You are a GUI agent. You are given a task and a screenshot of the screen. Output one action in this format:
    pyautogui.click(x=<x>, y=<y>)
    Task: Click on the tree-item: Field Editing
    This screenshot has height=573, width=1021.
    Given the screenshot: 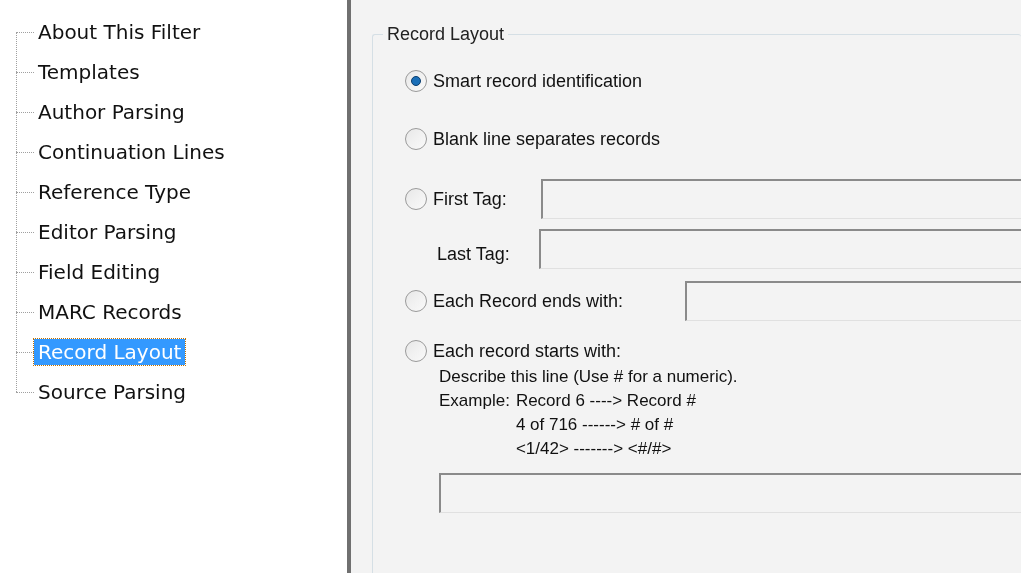 What is the action you would take?
    pyautogui.click(x=99, y=272)
    